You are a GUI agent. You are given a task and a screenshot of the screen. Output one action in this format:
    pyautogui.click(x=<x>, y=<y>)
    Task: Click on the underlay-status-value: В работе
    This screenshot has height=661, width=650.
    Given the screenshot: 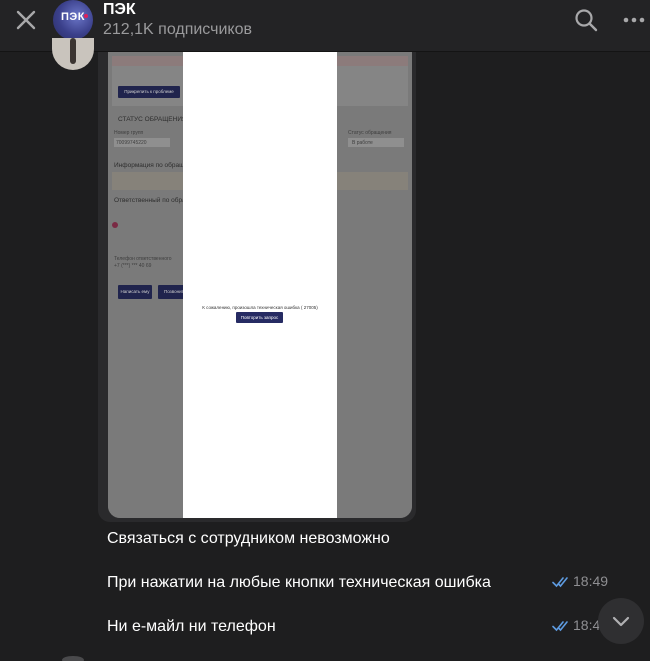 What is the action you would take?
    pyautogui.click(x=362, y=143)
    